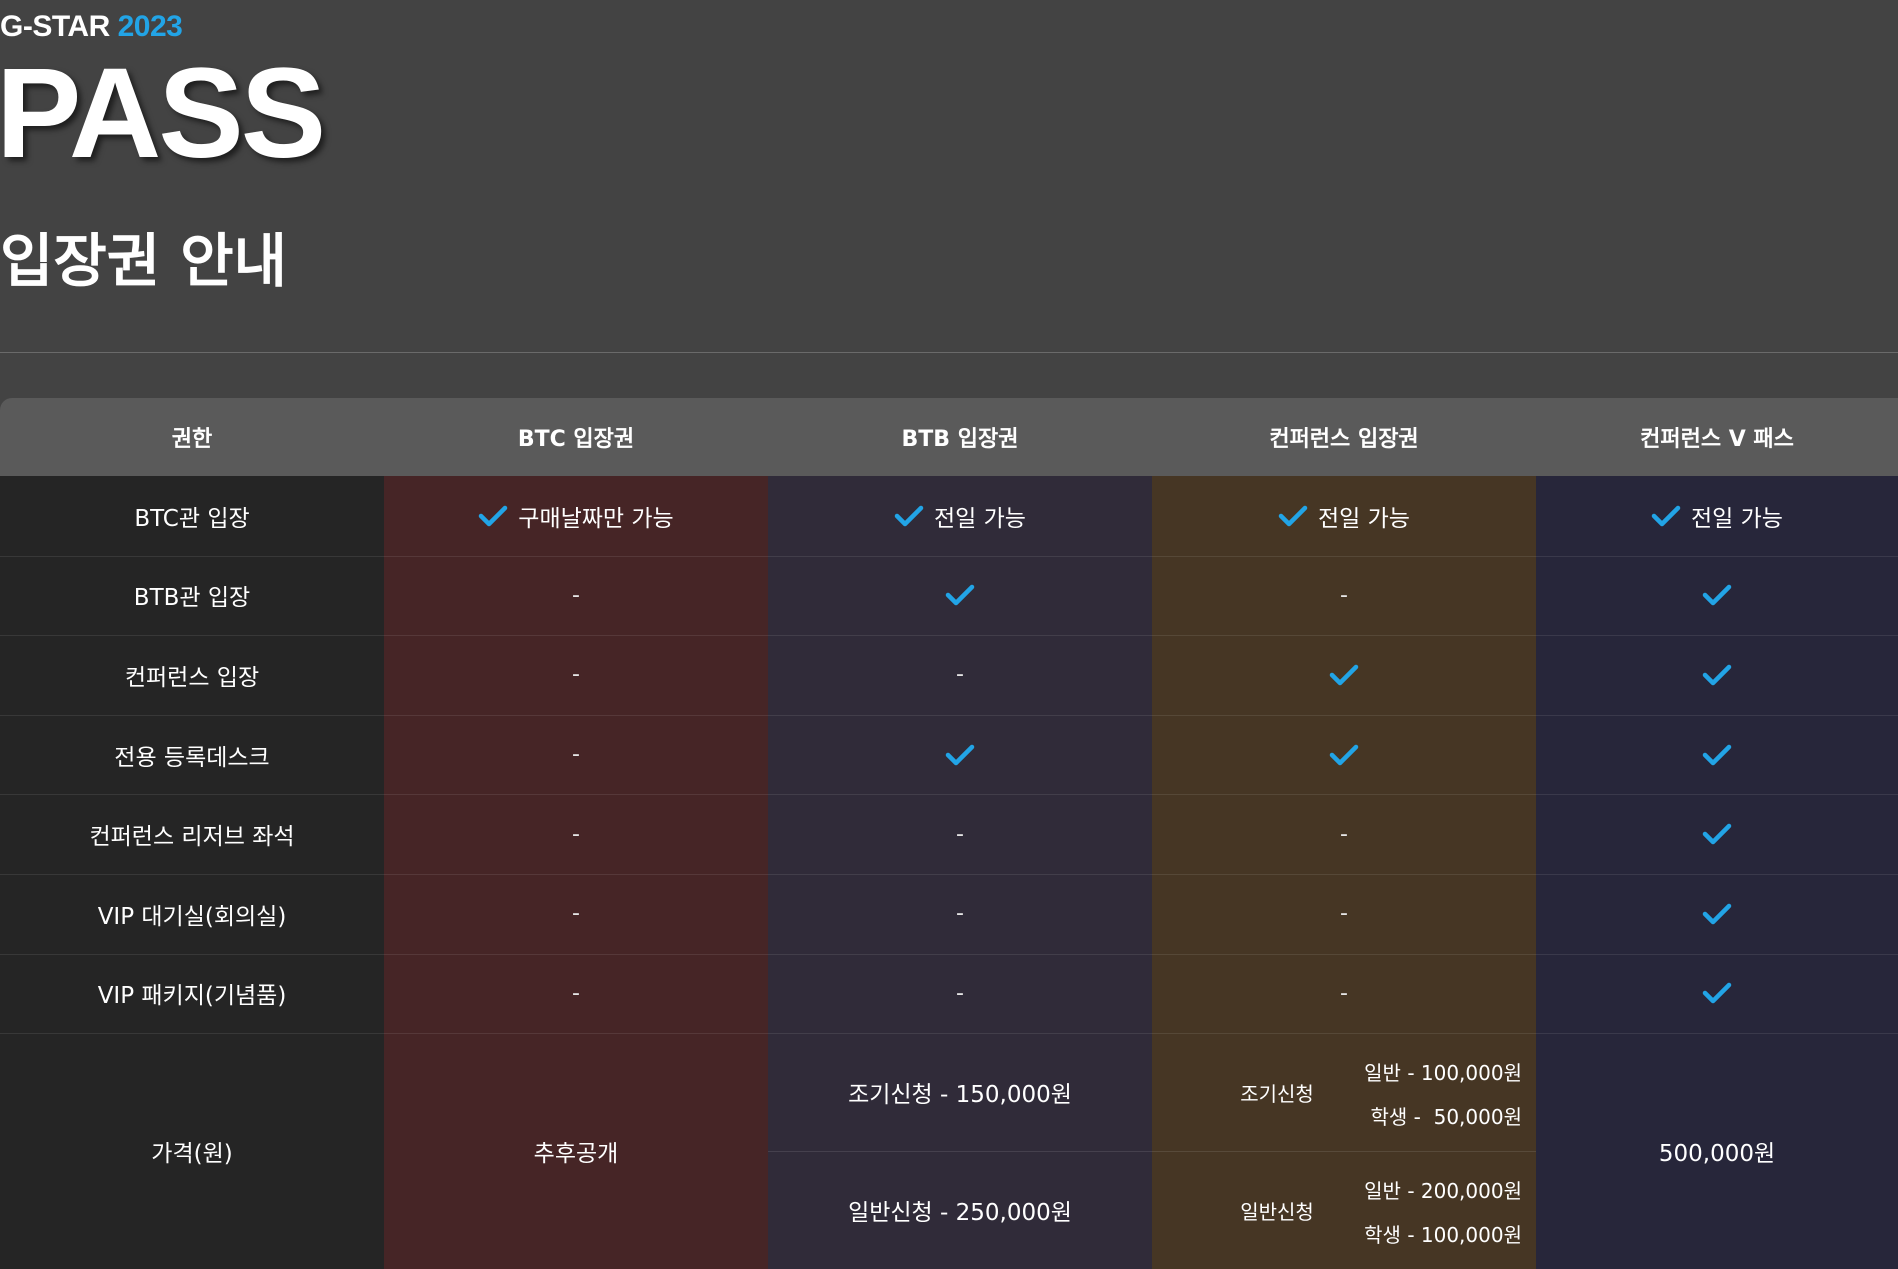  I want to click on price-btb-option: 일반신청 - 250,000원, so click(960, 1213).